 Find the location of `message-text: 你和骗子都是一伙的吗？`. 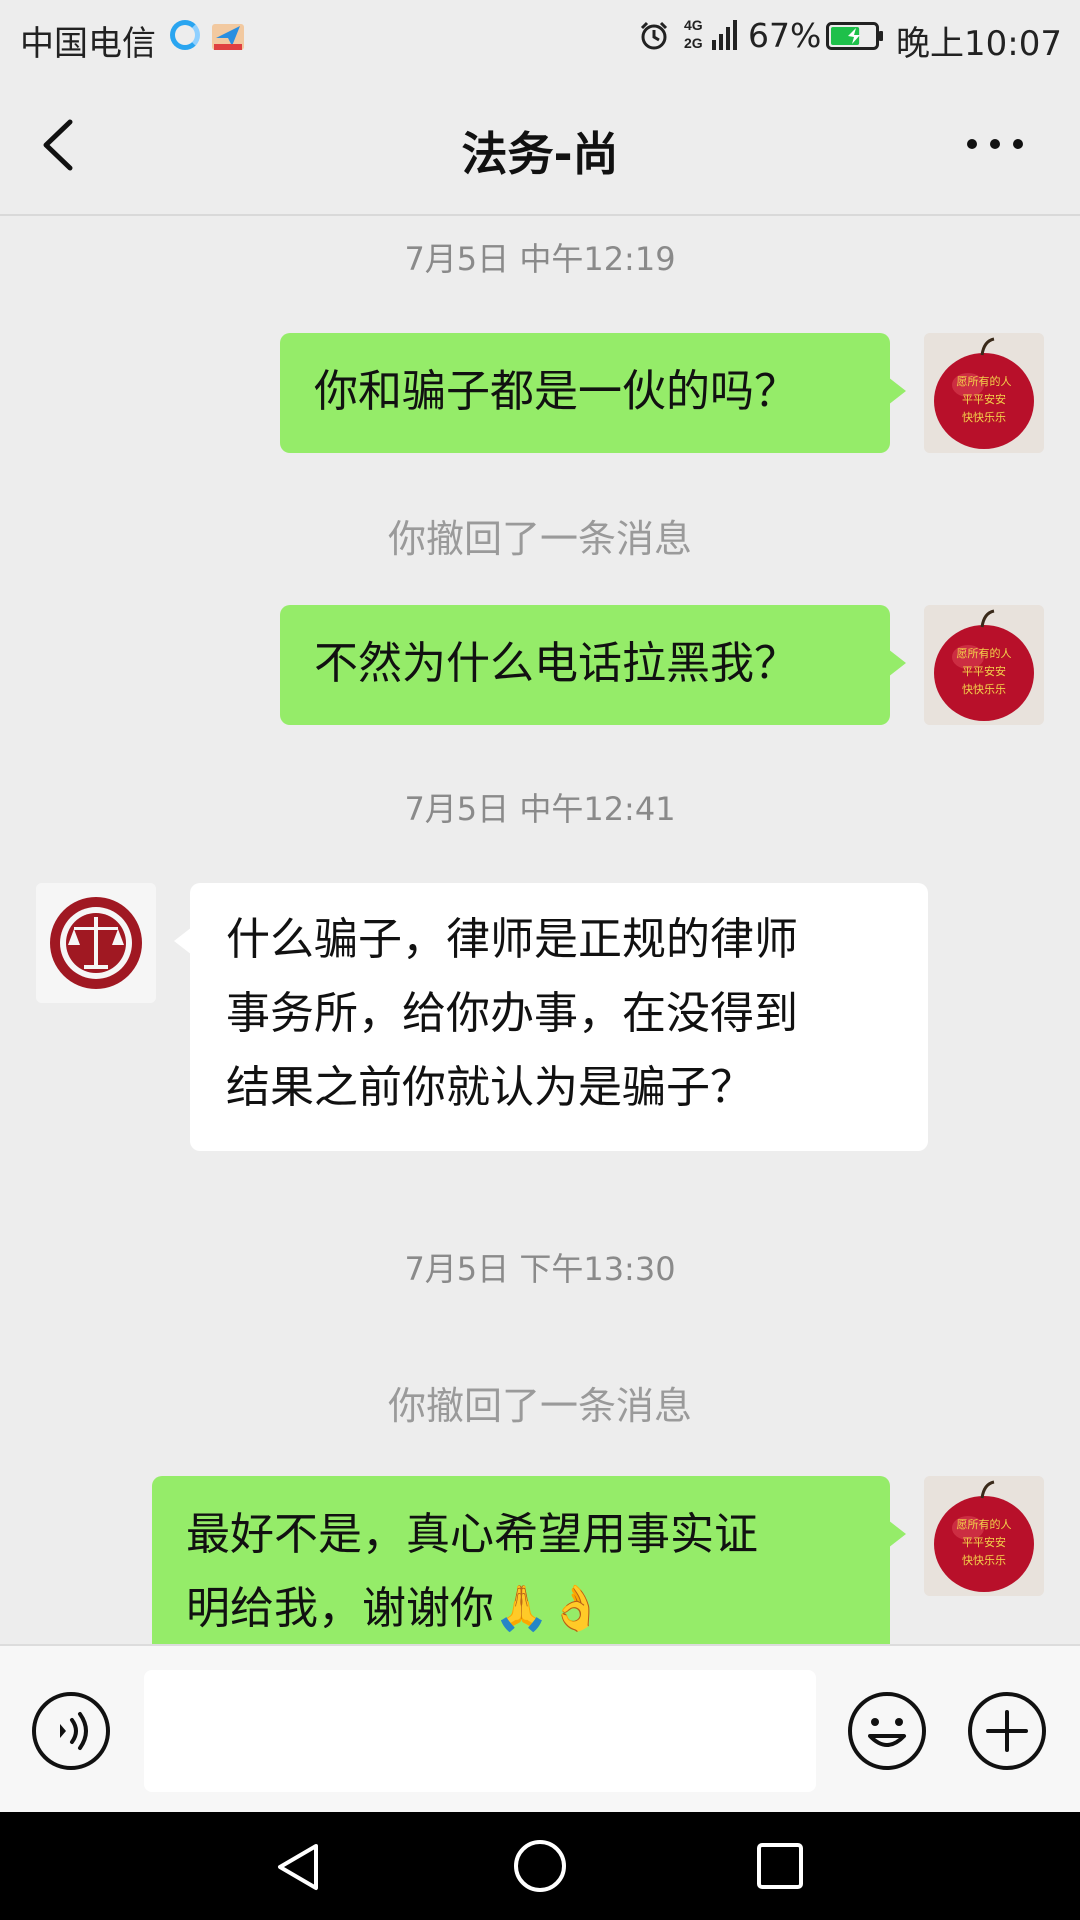

message-text: 你和骗子都是一伙的吗？ is located at coordinates (556, 391).